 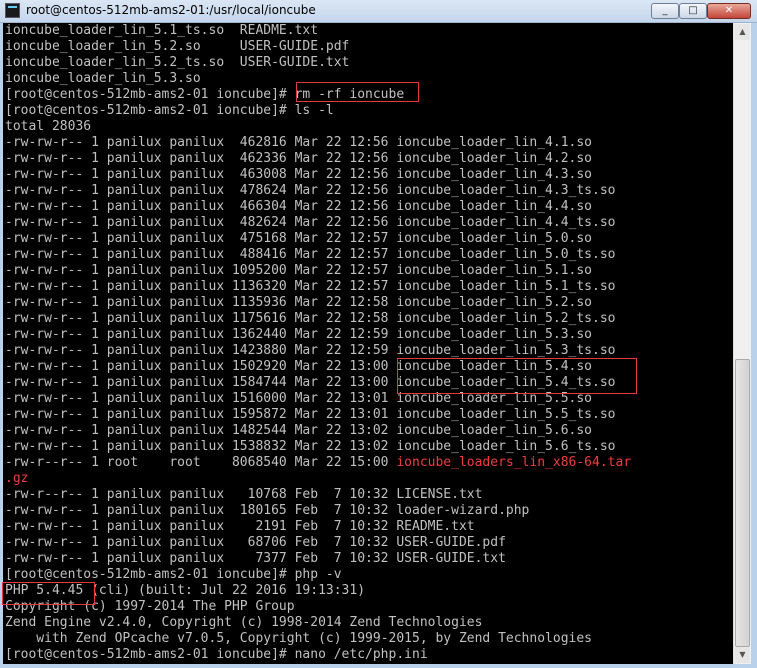 What do you see at coordinates (742, 503) in the screenshot?
I see `scrollbar-thumb` at bounding box center [742, 503].